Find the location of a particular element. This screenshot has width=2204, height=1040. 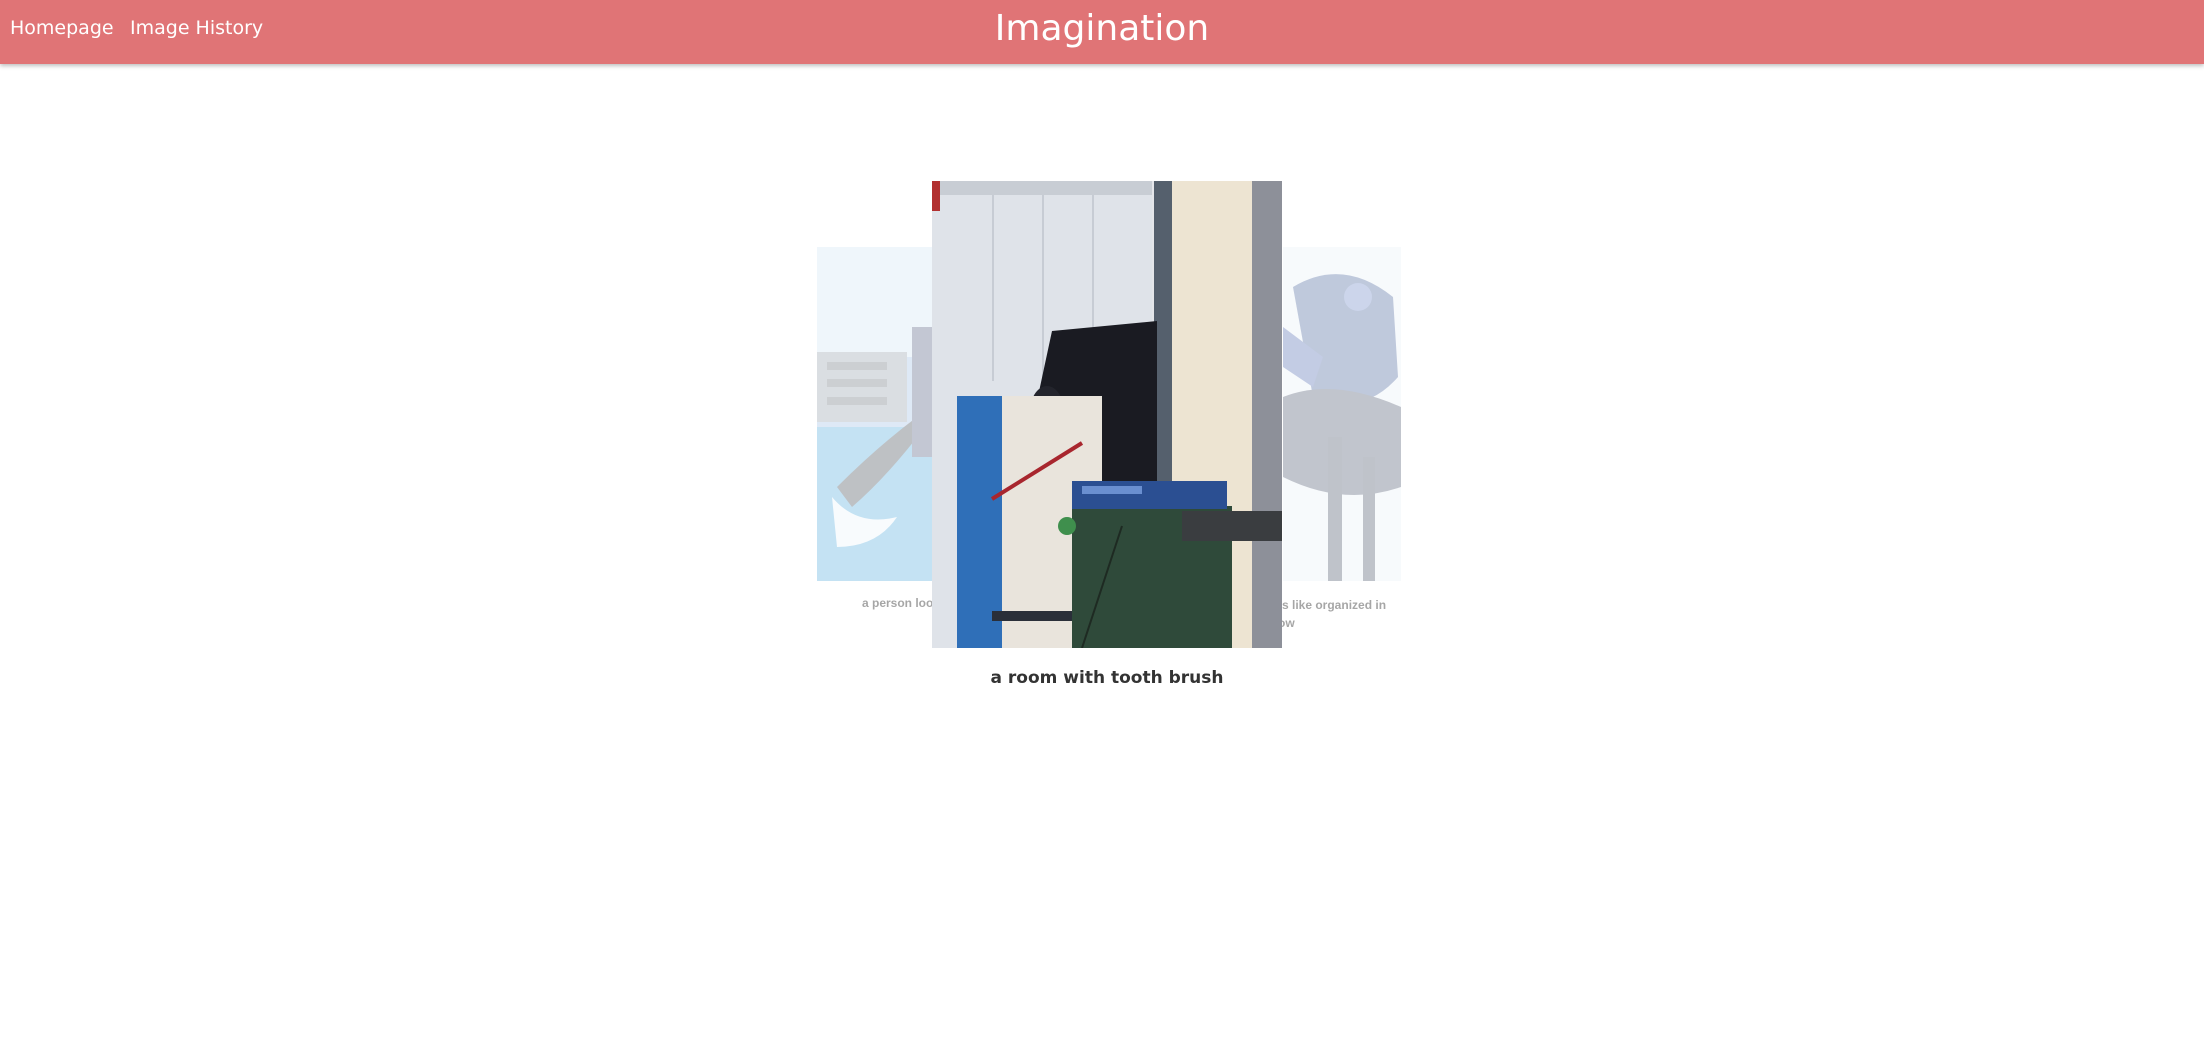

carousel-current-image is located at coordinates (1107, 414).